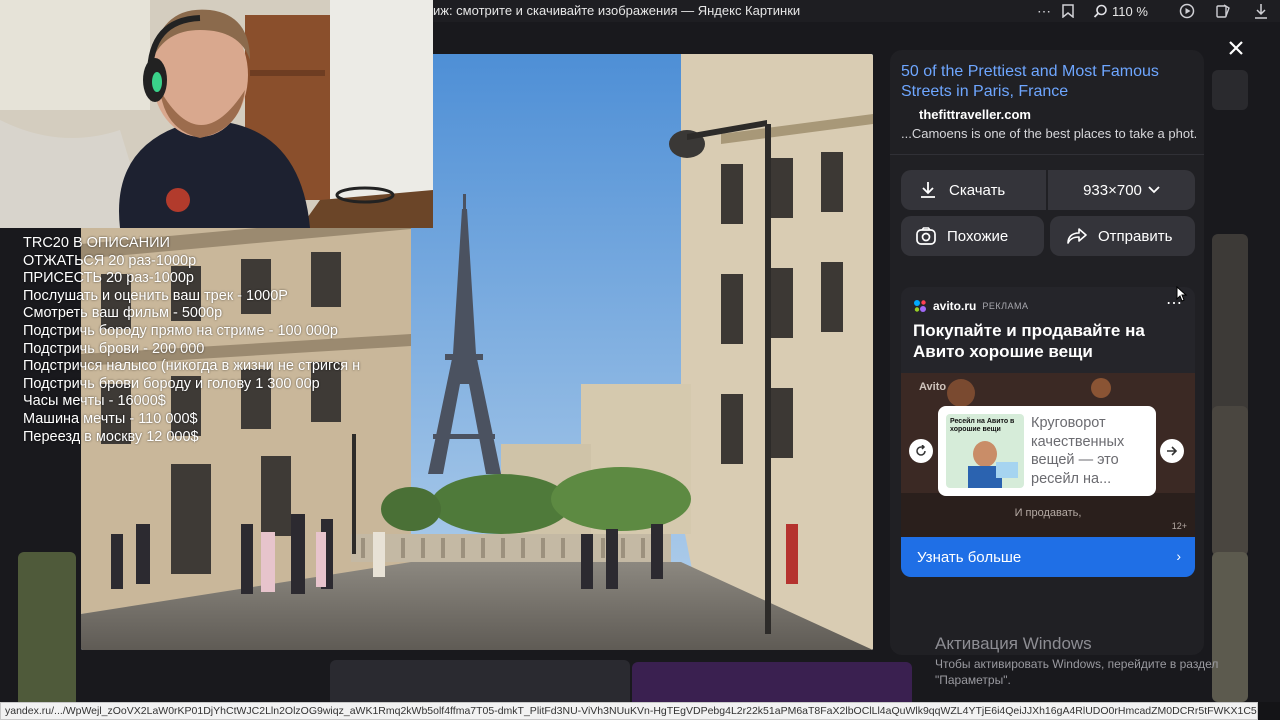  What do you see at coordinates (108, 278) in the screenshot?
I see `list-item: ПРИСЕСТЬ 20 раз-1000р` at bounding box center [108, 278].